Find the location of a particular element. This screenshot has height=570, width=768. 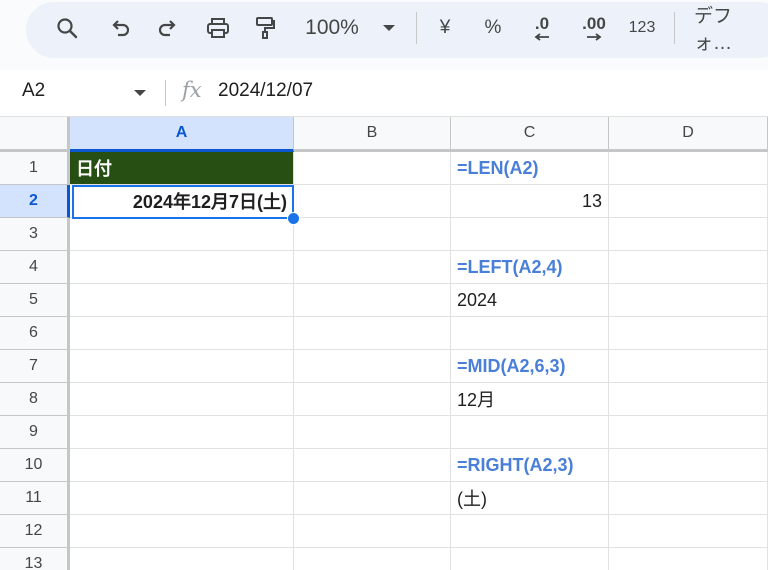

cell-c10: =RIGHT(A2,3) is located at coordinates (530, 465).